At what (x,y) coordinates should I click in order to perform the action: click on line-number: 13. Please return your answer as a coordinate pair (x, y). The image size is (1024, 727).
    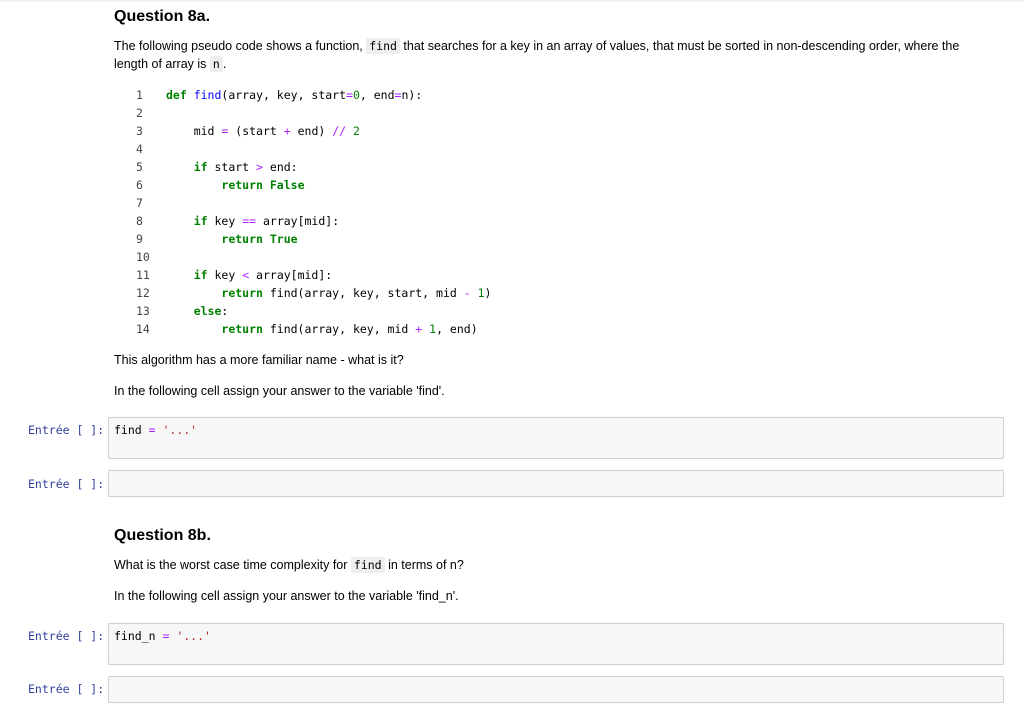
    Looking at the image, I should click on (143, 311).